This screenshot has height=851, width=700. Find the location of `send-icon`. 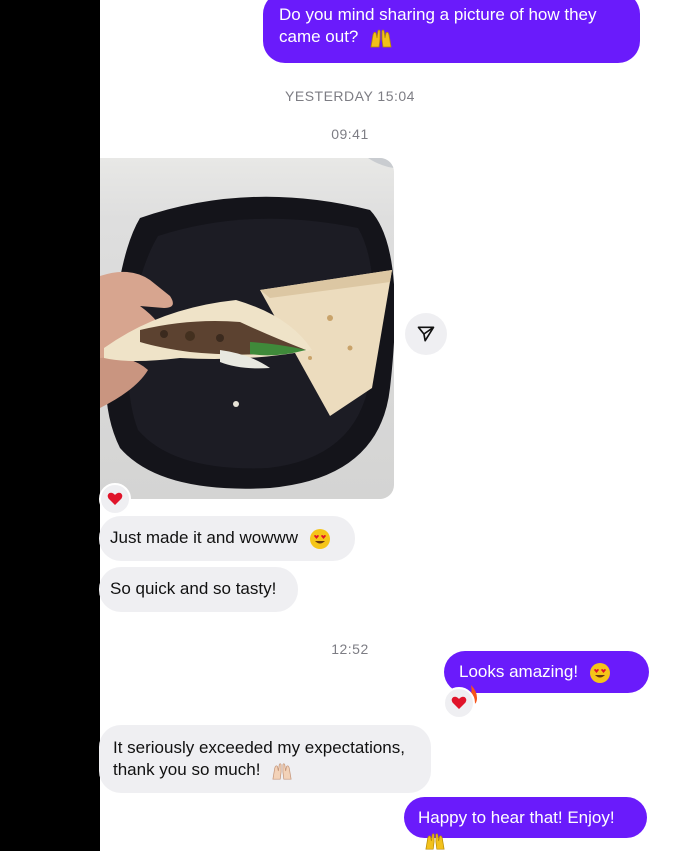

send-icon is located at coordinates (426, 334).